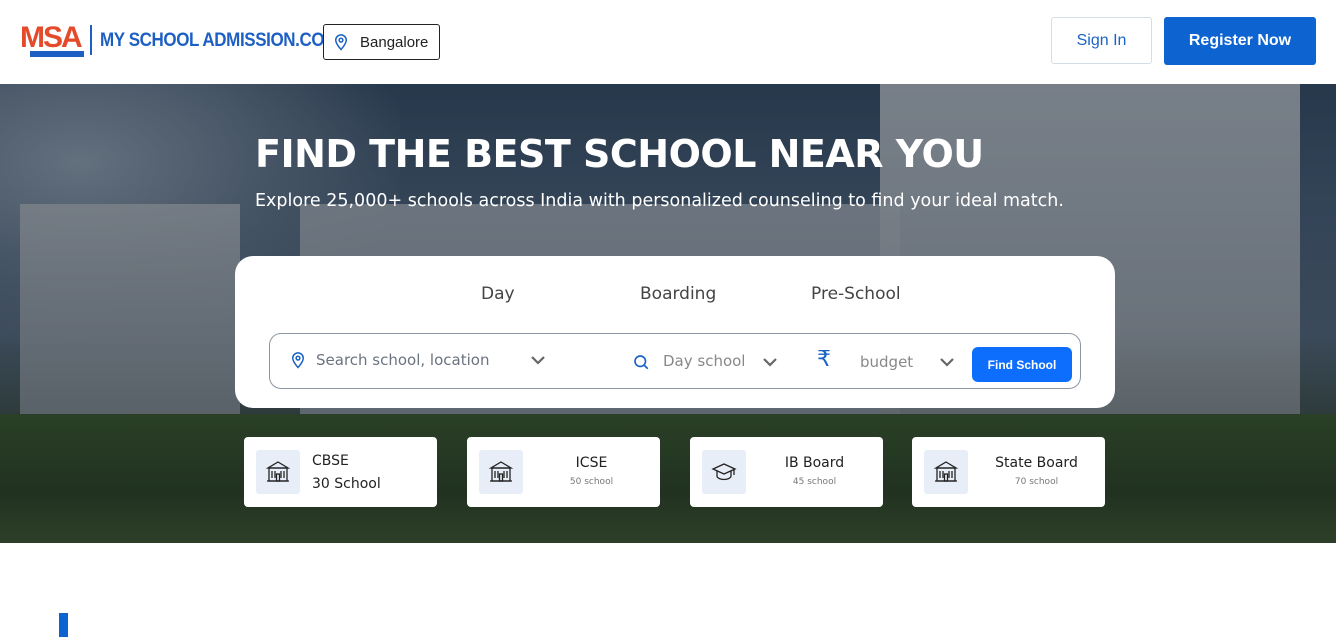 The width and height of the screenshot is (1336, 637). What do you see at coordinates (1240, 41) in the screenshot?
I see `register-now-button: Register Now` at bounding box center [1240, 41].